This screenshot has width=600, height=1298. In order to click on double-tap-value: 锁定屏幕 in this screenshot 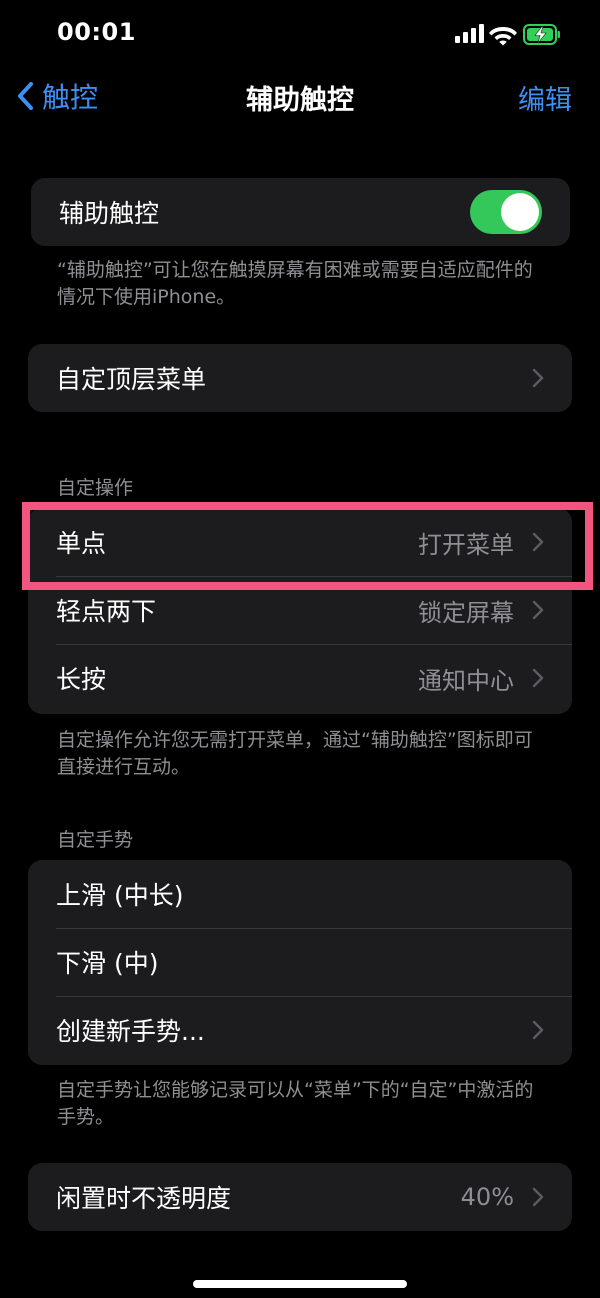, I will do `click(466, 612)`.